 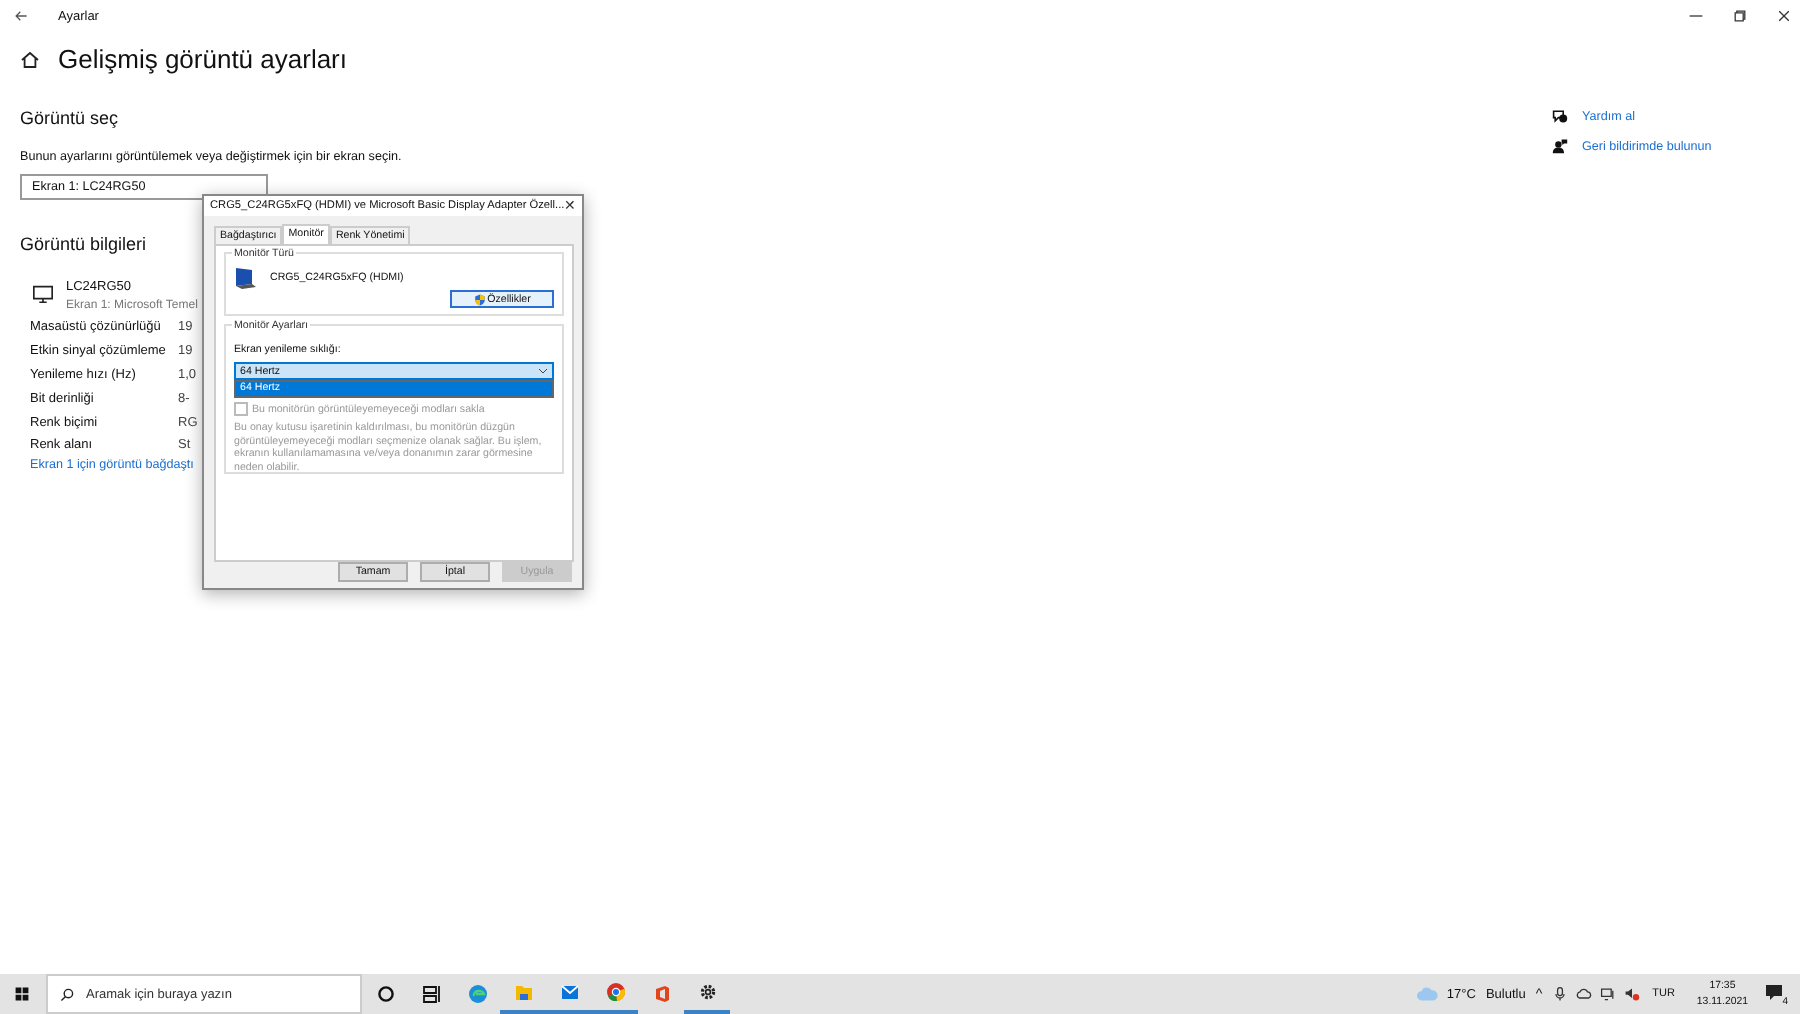 I want to click on home-icon, so click(x=30, y=59).